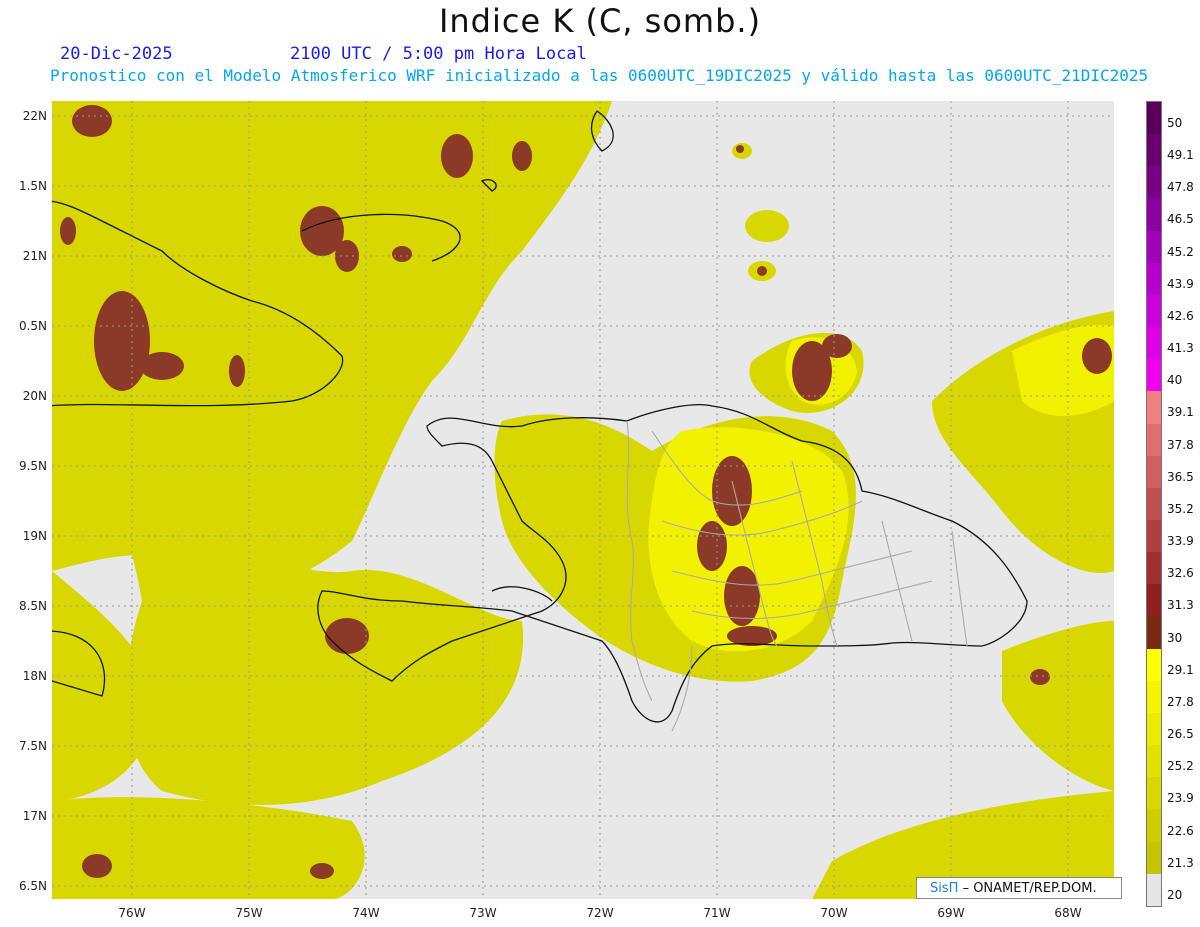  Describe the element at coordinates (1180, 219) in the screenshot. I see `colorbar-label: 46.5` at that location.